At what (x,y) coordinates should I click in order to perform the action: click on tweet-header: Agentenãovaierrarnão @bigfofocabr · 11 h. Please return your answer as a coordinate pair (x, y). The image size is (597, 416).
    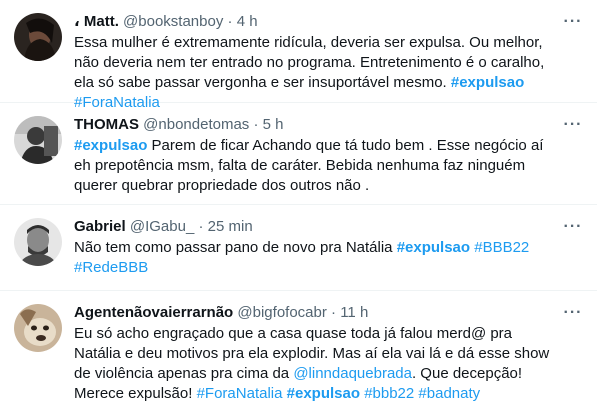
    Looking at the image, I should click on (315, 313).